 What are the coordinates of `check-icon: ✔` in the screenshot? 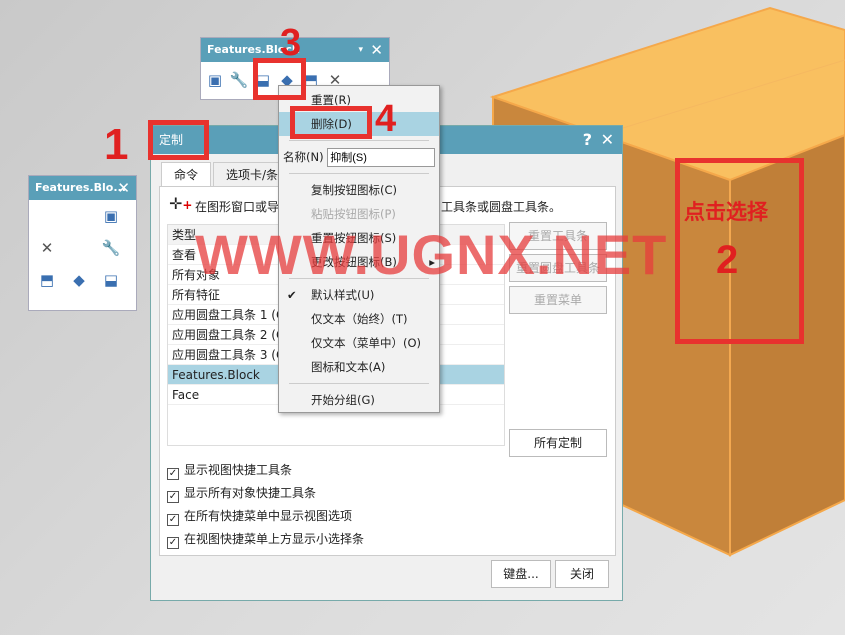 It's located at (292, 295).